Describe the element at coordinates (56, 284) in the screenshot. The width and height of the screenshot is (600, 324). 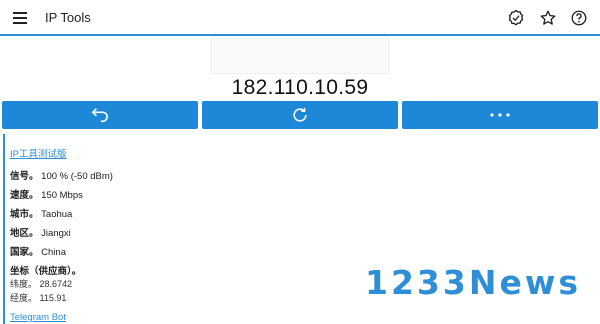
I see `latitude-value: 28.6742` at that location.